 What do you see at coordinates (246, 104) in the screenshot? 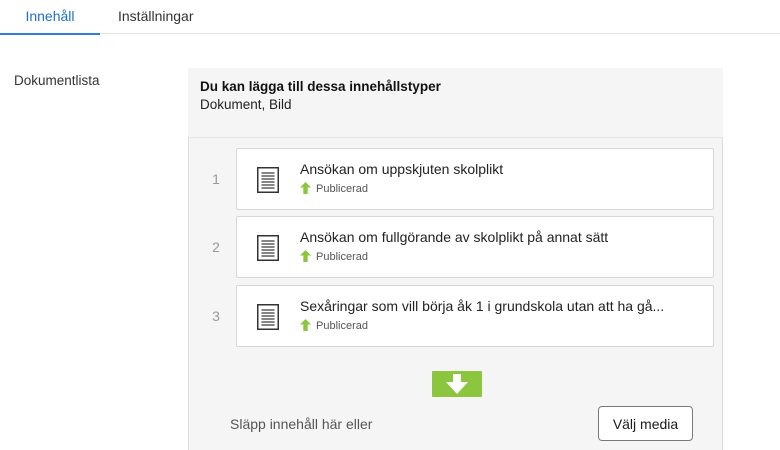
I see `allowed-types-list: Dokument, Bild` at bounding box center [246, 104].